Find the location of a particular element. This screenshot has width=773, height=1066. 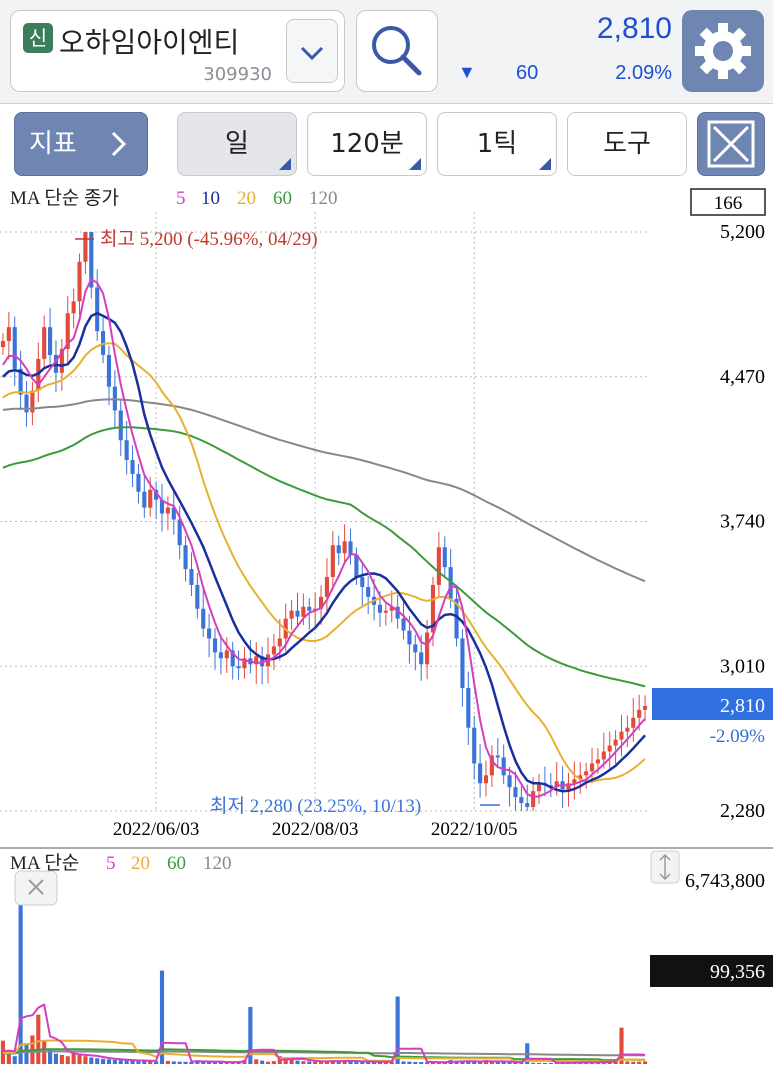

expand-button is located at coordinates (731, 144).